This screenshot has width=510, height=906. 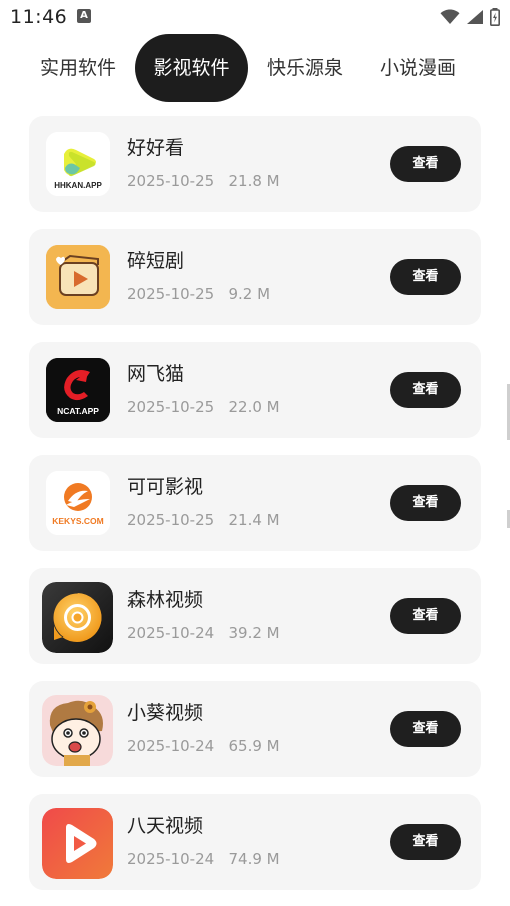 I want to click on app-card: 森林视频 2025-10-24 39.2 M 查看, so click(x=255, y=616).